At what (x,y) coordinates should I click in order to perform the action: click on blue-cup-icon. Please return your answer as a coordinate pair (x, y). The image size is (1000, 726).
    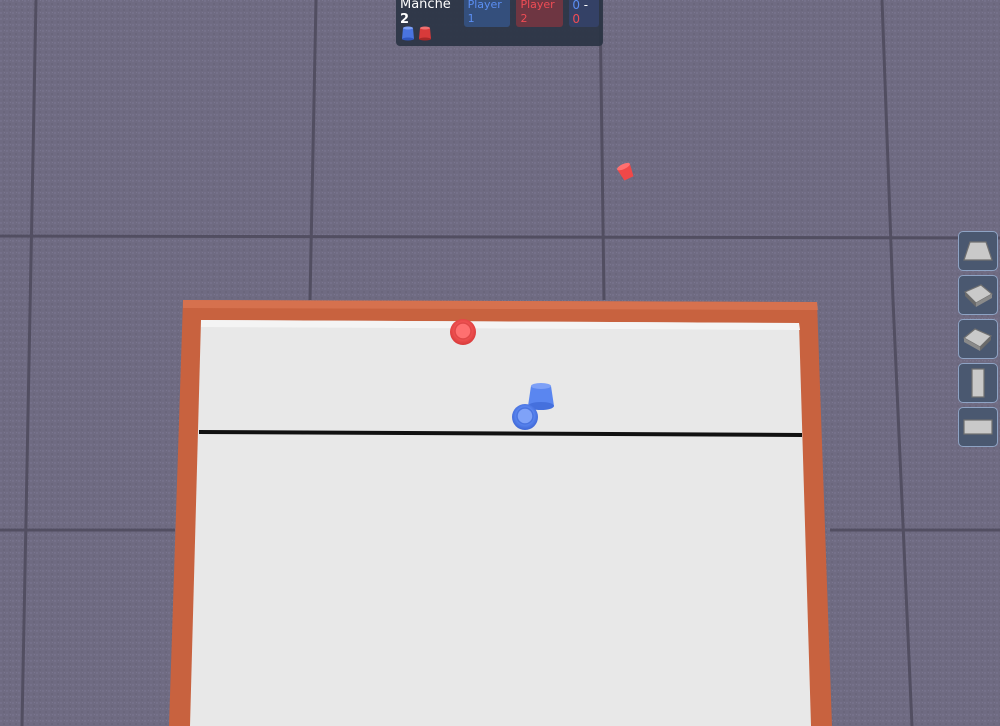
    Looking at the image, I should click on (408, 33).